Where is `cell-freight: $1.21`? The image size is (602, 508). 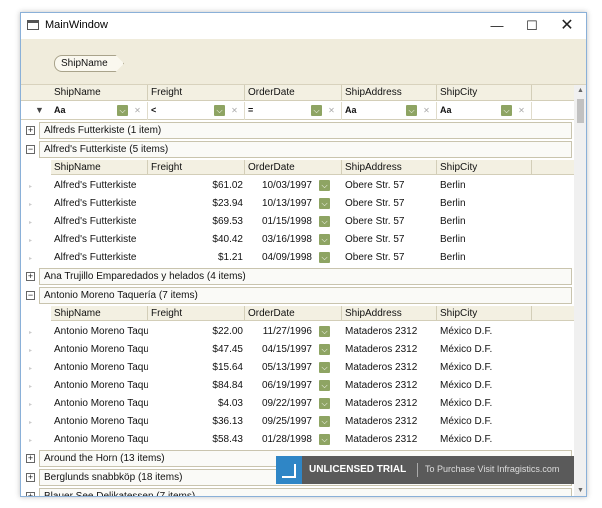 cell-freight: $1.21 is located at coordinates (196, 258).